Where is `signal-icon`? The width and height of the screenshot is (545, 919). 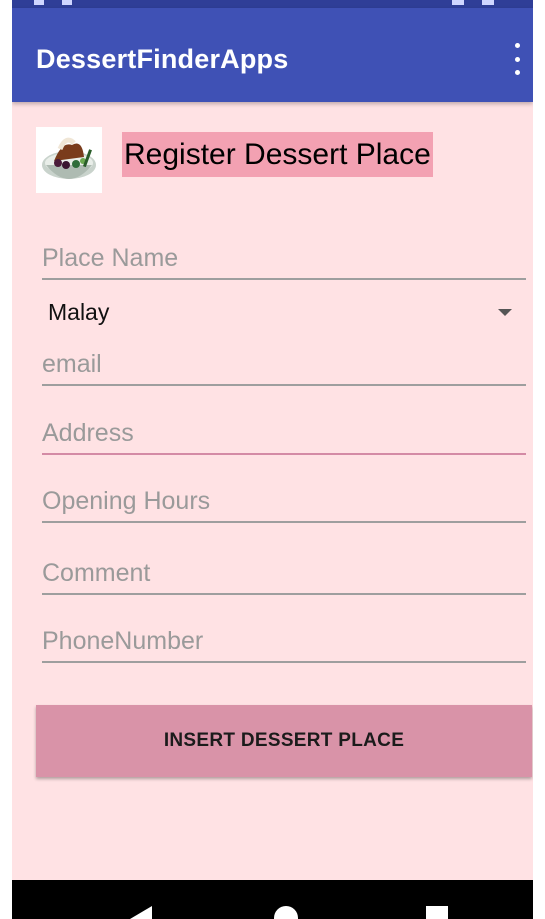
signal-icon is located at coordinates (458, 2).